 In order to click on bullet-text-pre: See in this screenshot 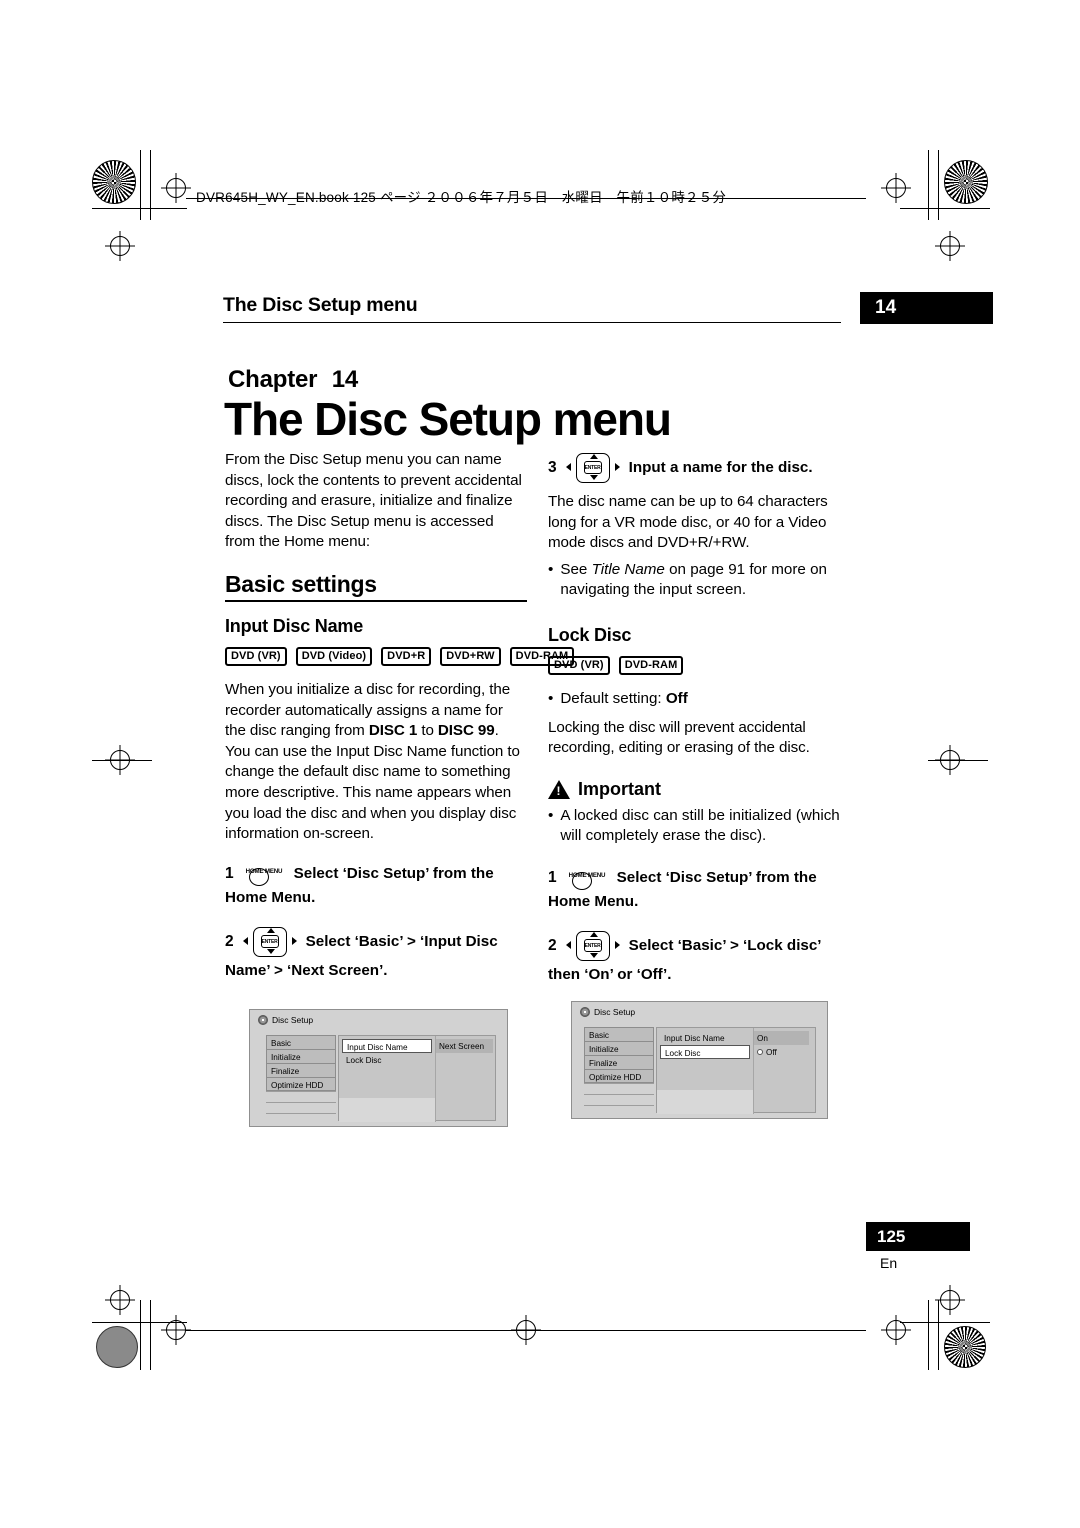, I will do `click(576, 569)`.